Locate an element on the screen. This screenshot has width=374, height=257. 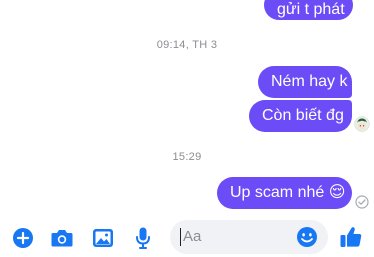
message-text: gửi t phát is located at coordinates (311, 9).